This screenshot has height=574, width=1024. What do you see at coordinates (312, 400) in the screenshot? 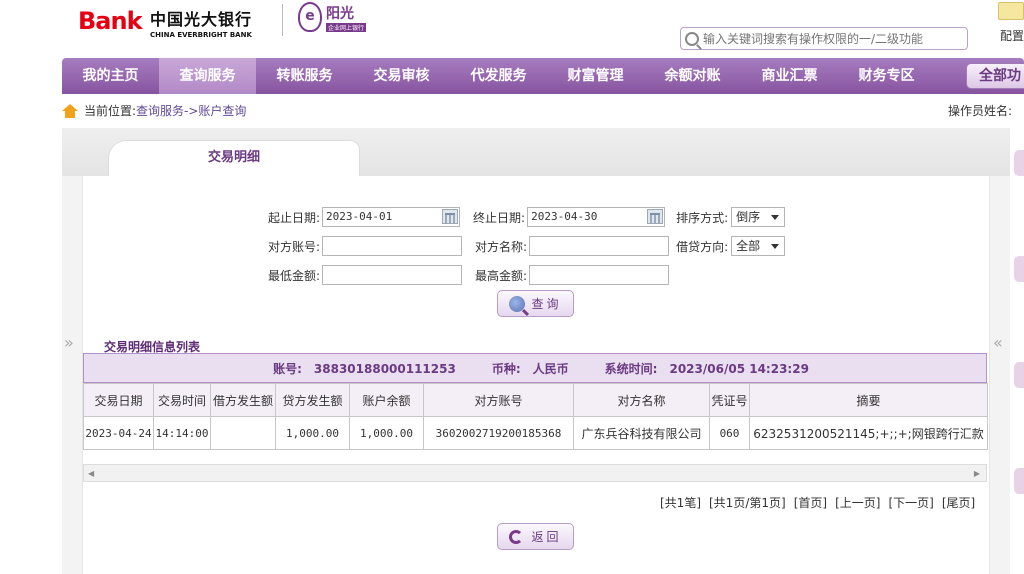
I see `col-header: 贷方发生额` at bounding box center [312, 400].